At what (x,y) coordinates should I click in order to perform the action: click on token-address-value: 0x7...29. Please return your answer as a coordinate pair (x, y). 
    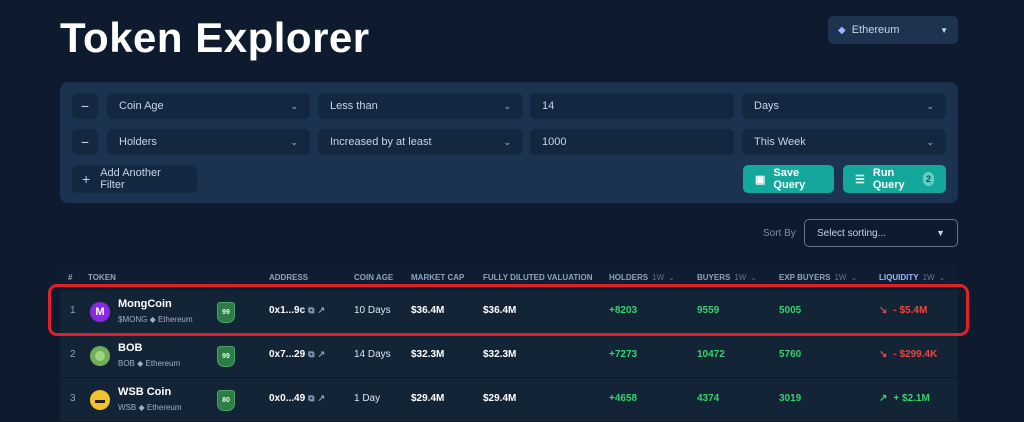
    Looking at the image, I should click on (287, 354).